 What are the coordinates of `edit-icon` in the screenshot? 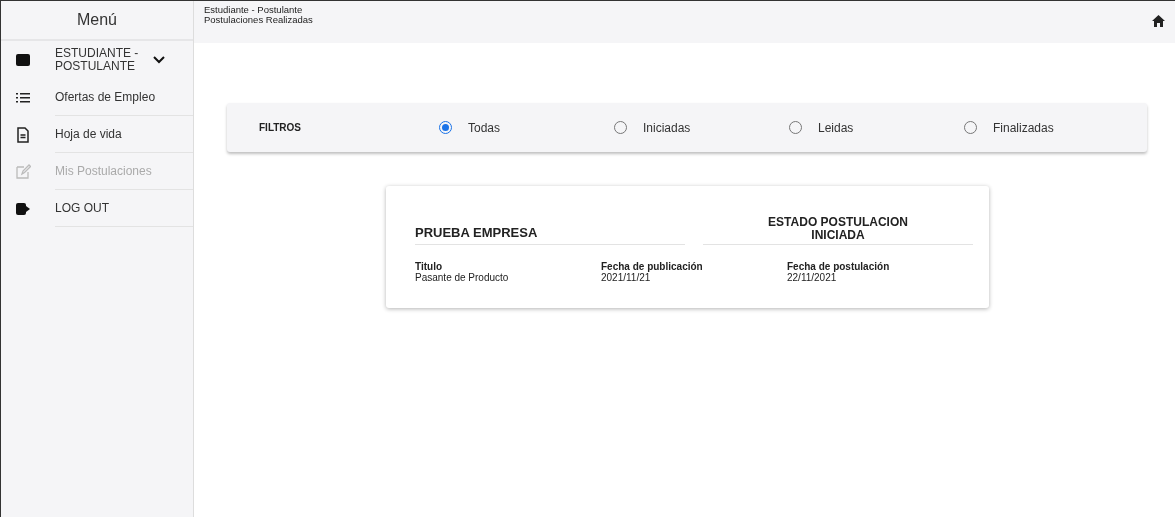 It's located at (23, 171).